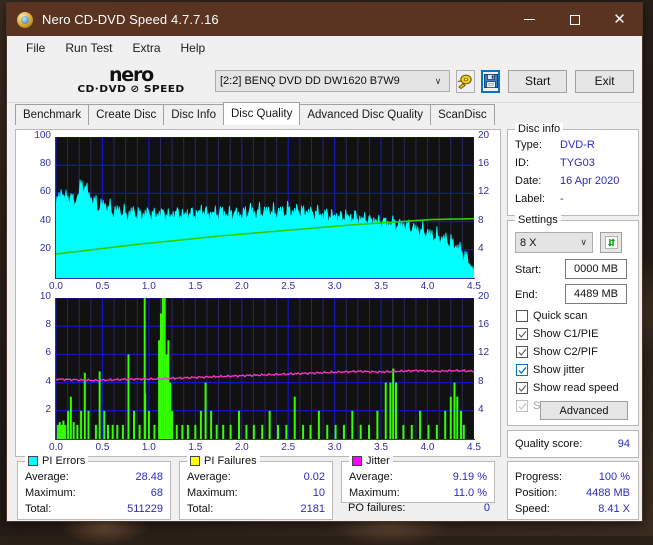 The height and width of the screenshot is (545, 653). What do you see at coordinates (584, 410) in the screenshot?
I see `advanced-button: Advanced` at bounding box center [584, 410].